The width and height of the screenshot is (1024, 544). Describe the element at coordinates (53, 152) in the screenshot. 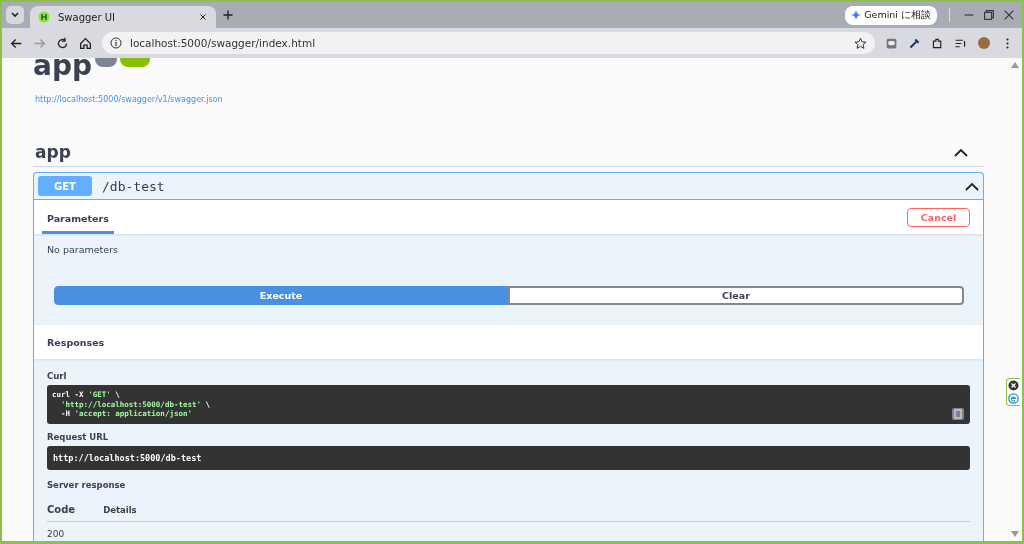

I see `section-title: app` at that location.